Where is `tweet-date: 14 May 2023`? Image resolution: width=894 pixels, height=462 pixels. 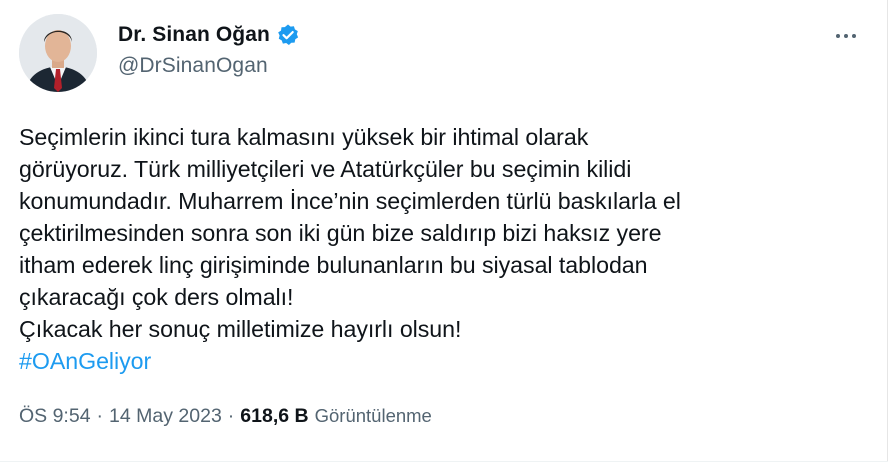
tweet-date: 14 May 2023 is located at coordinates (165, 416).